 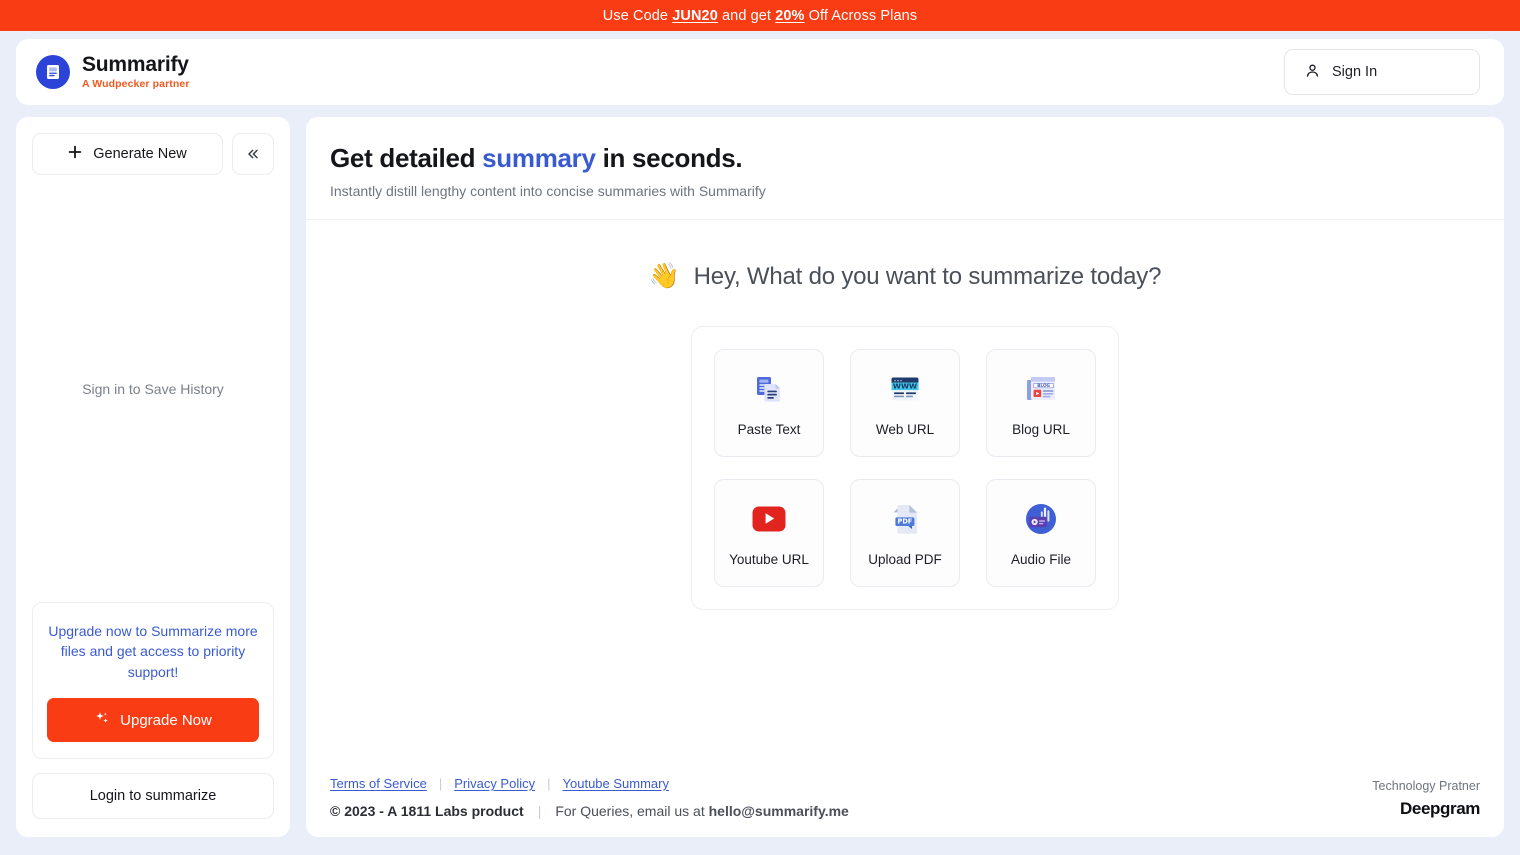 What do you see at coordinates (637, 15) in the screenshot?
I see `promo-prefix: Use Code` at bounding box center [637, 15].